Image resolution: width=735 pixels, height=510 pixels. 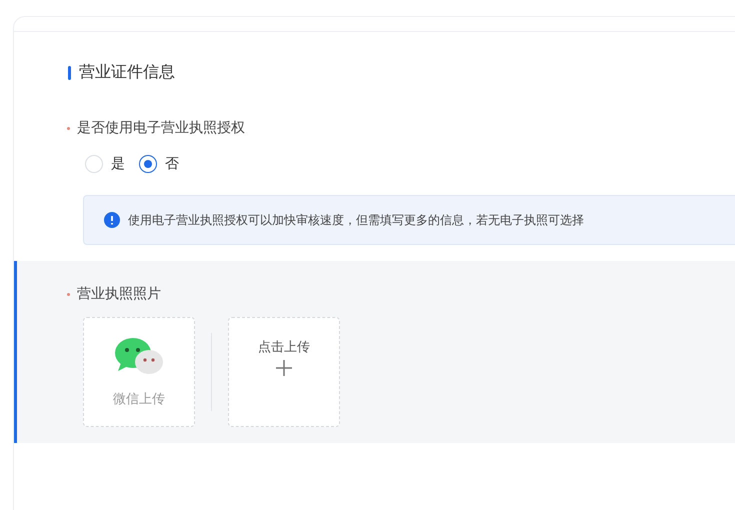 What do you see at coordinates (161, 128) in the screenshot?
I see `field-label: 是否使用电子营业执照授权` at bounding box center [161, 128].